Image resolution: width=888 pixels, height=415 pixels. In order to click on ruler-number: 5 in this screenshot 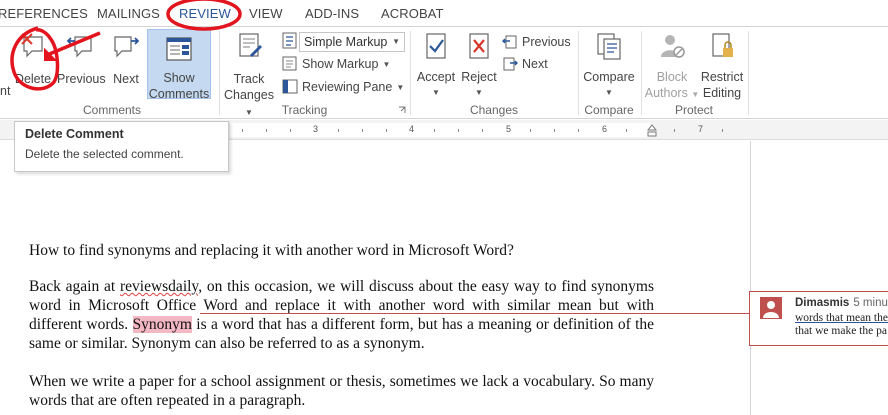, I will do `click(509, 129)`.